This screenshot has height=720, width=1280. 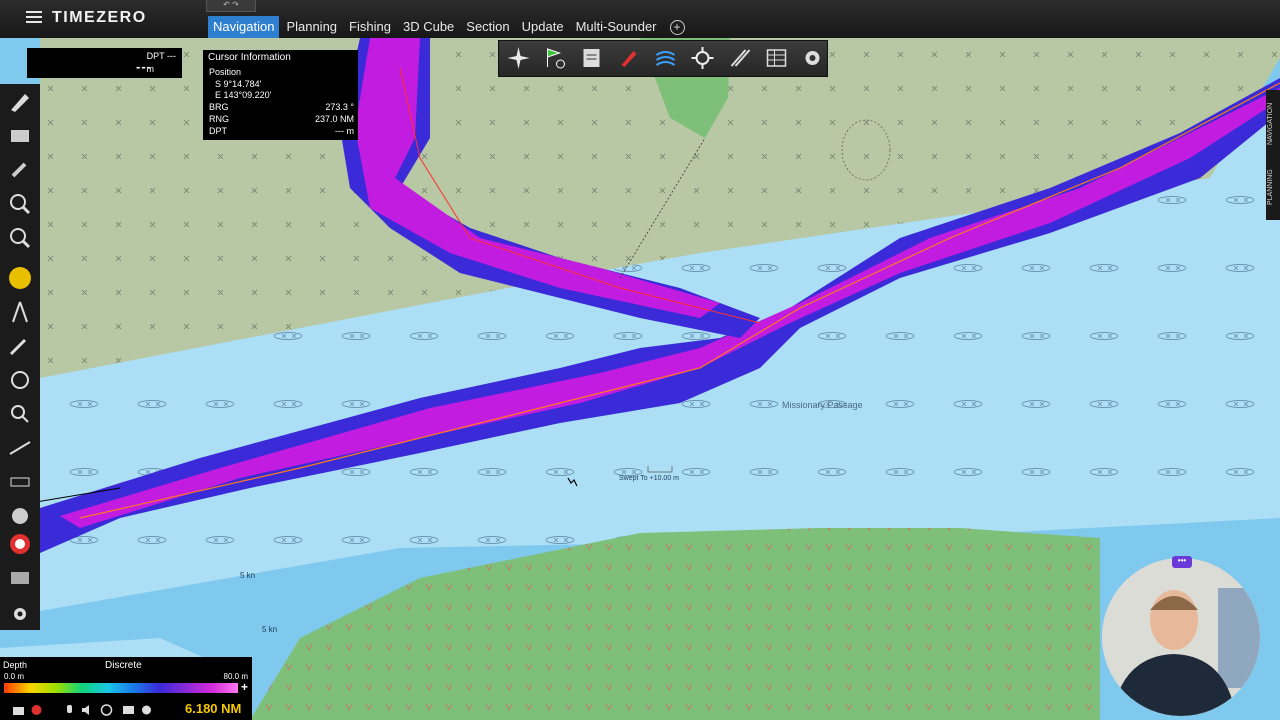 What do you see at coordinates (20, 614) in the screenshot?
I see `settings-cog-icon` at bounding box center [20, 614].